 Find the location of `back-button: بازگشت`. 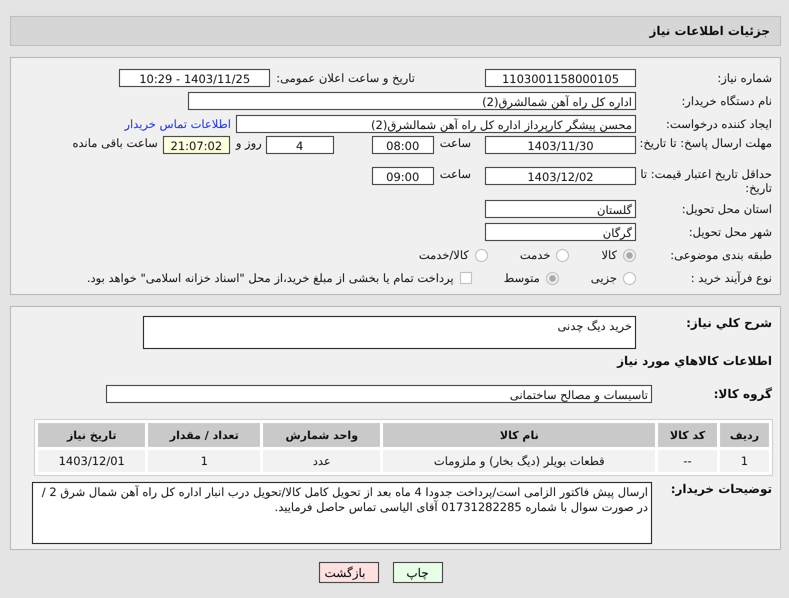

back-button: بازگشت is located at coordinates (348, 572).